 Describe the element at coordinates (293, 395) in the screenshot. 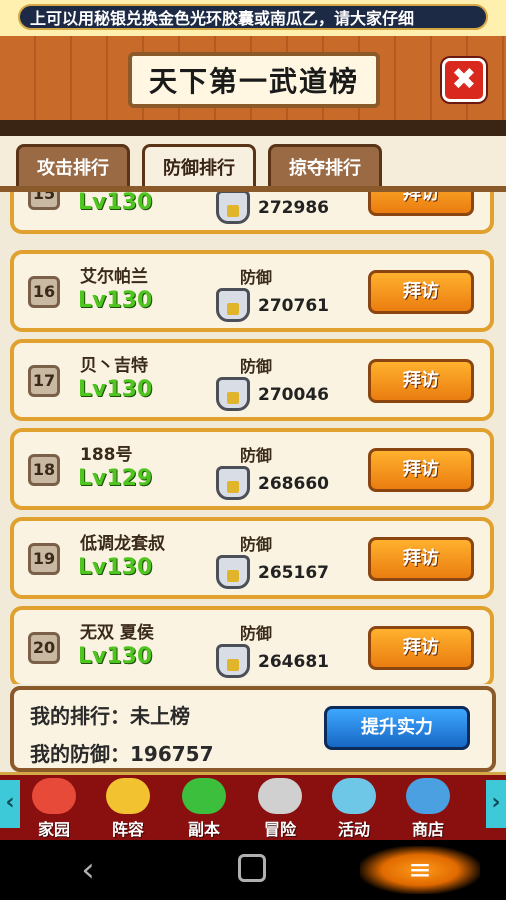

I see `defense-value: 270046` at that location.